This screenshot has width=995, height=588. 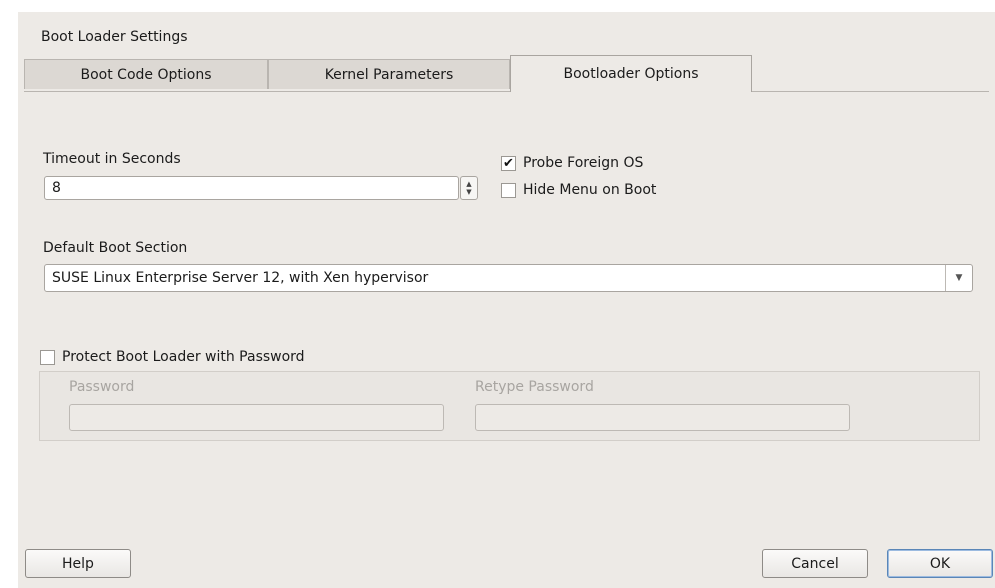 I want to click on help-button-label: Help, so click(x=78, y=563).